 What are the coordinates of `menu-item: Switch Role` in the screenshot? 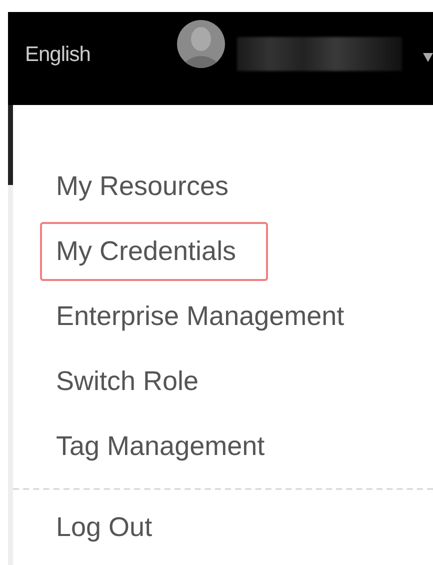 It's located at (135, 381).